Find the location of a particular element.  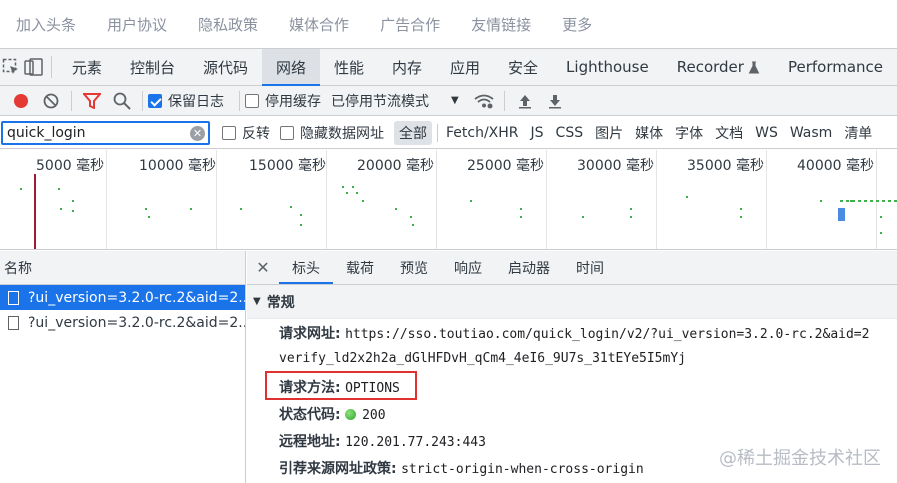

tab-network: 网络 is located at coordinates (290, 67).